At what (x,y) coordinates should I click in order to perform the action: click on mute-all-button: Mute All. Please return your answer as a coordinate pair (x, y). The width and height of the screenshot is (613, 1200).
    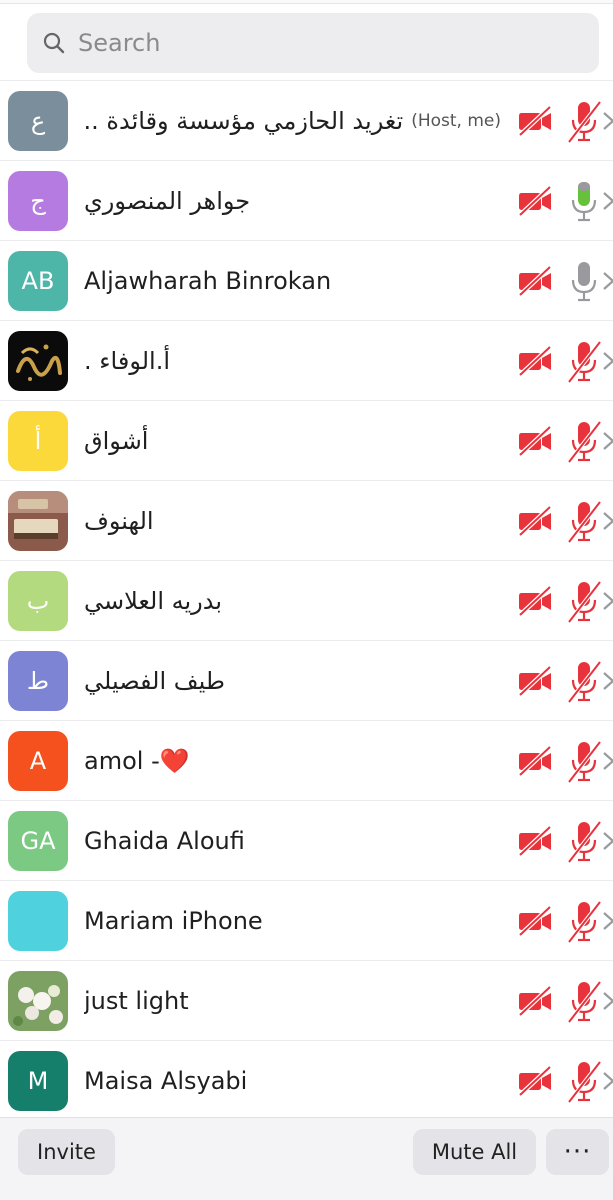
    Looking at the image, I should click on (474, 1152).